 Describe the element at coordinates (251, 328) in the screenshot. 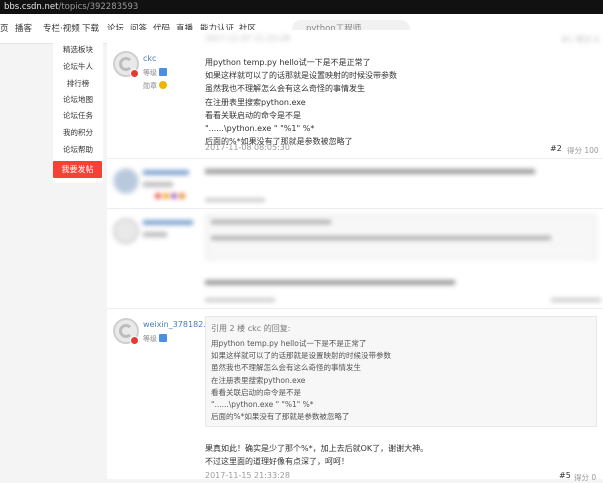

I see `quote-title: 引用 2 楼 ckc 的回复:` at that location.